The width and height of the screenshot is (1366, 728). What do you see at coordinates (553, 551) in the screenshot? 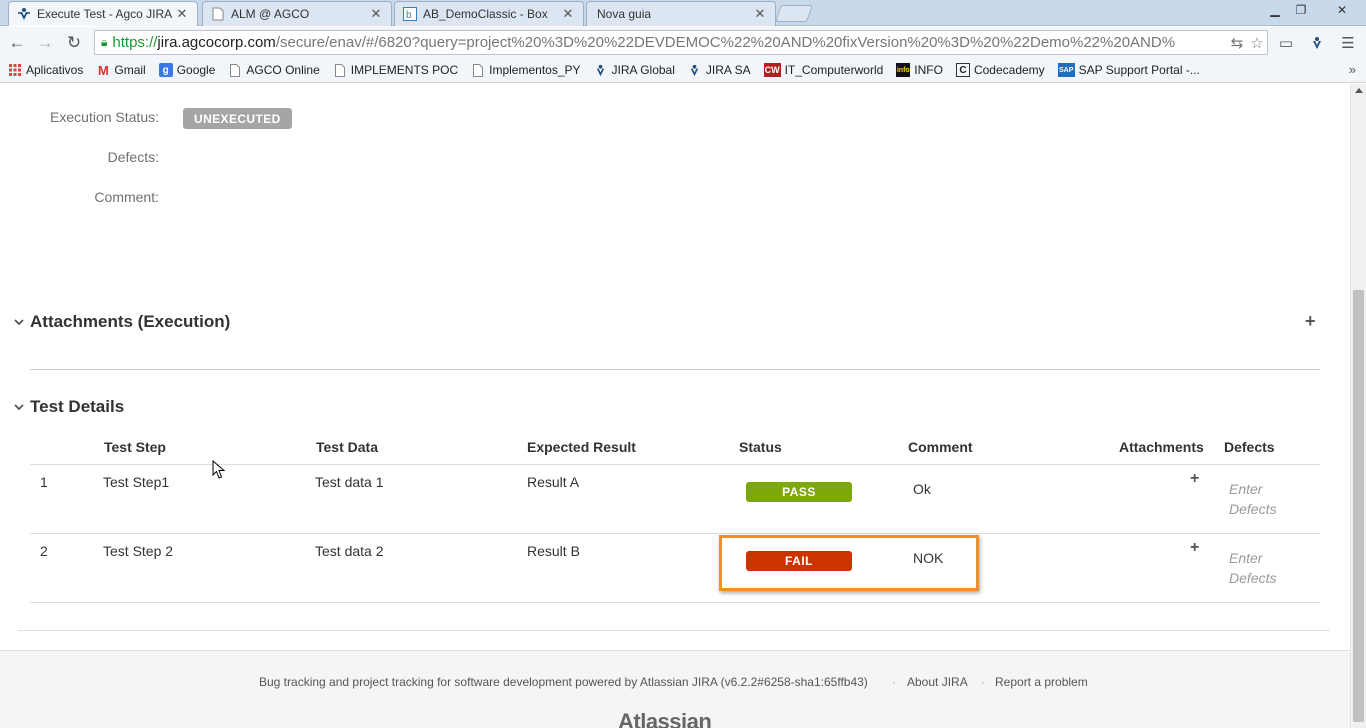
I see `expected-result-cell: Result B` at bounding box center [553, 551].